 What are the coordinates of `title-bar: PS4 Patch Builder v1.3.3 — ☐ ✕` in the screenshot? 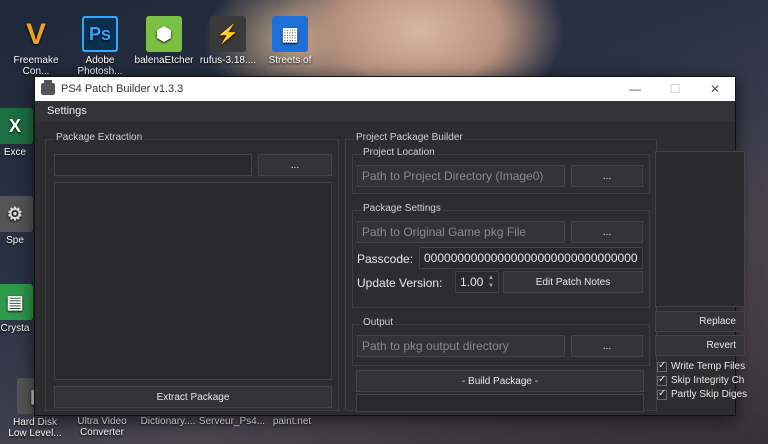 It's located at (385, 89).